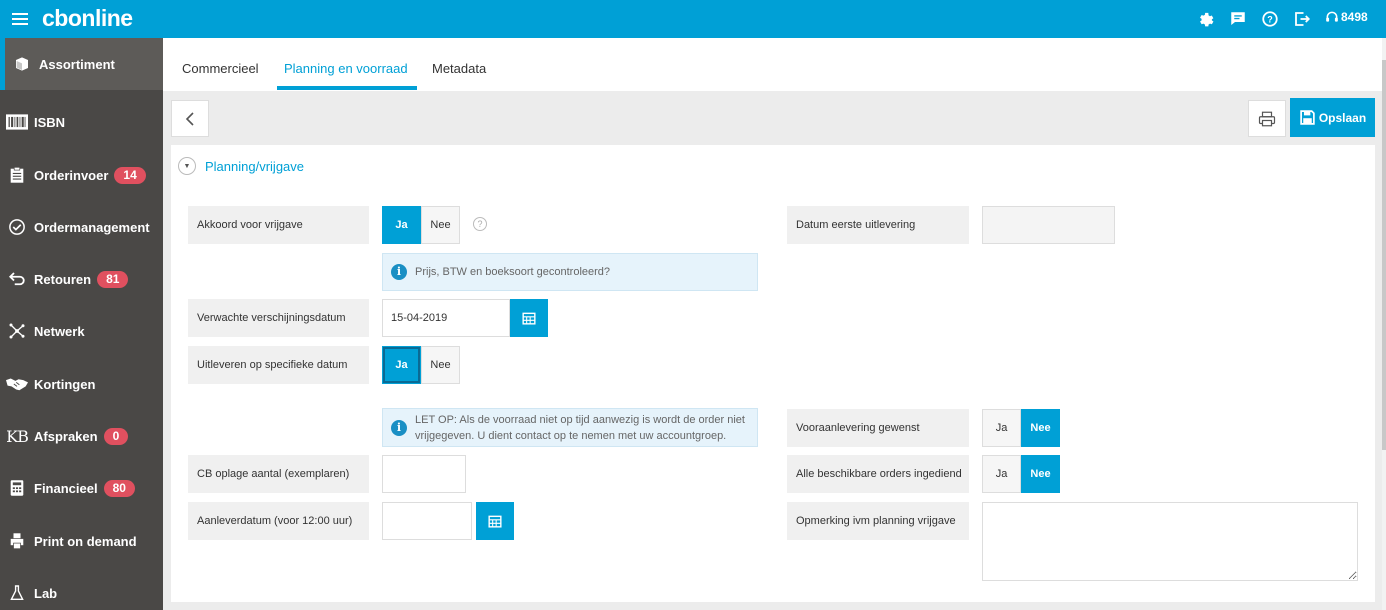 This screenshot has height=610, width=1386. Describe the element at coordinates (401, 365) in the screenshot. I see `specifieke-datum-ja-button: Ja` at that location.